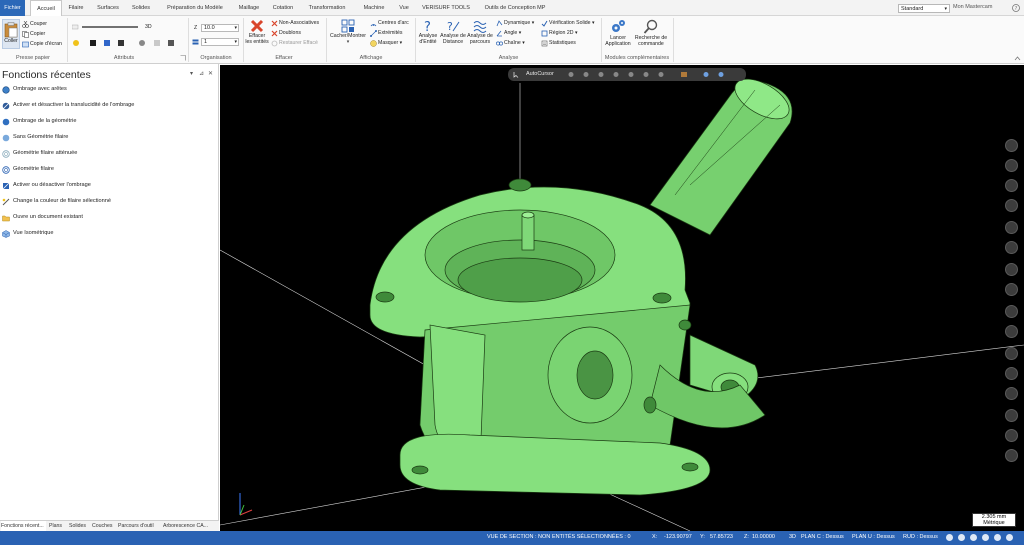  Describe the element at coordinates (540, 74) in the screenshot. I see `autocursor-label: AutoCursor` at that location.